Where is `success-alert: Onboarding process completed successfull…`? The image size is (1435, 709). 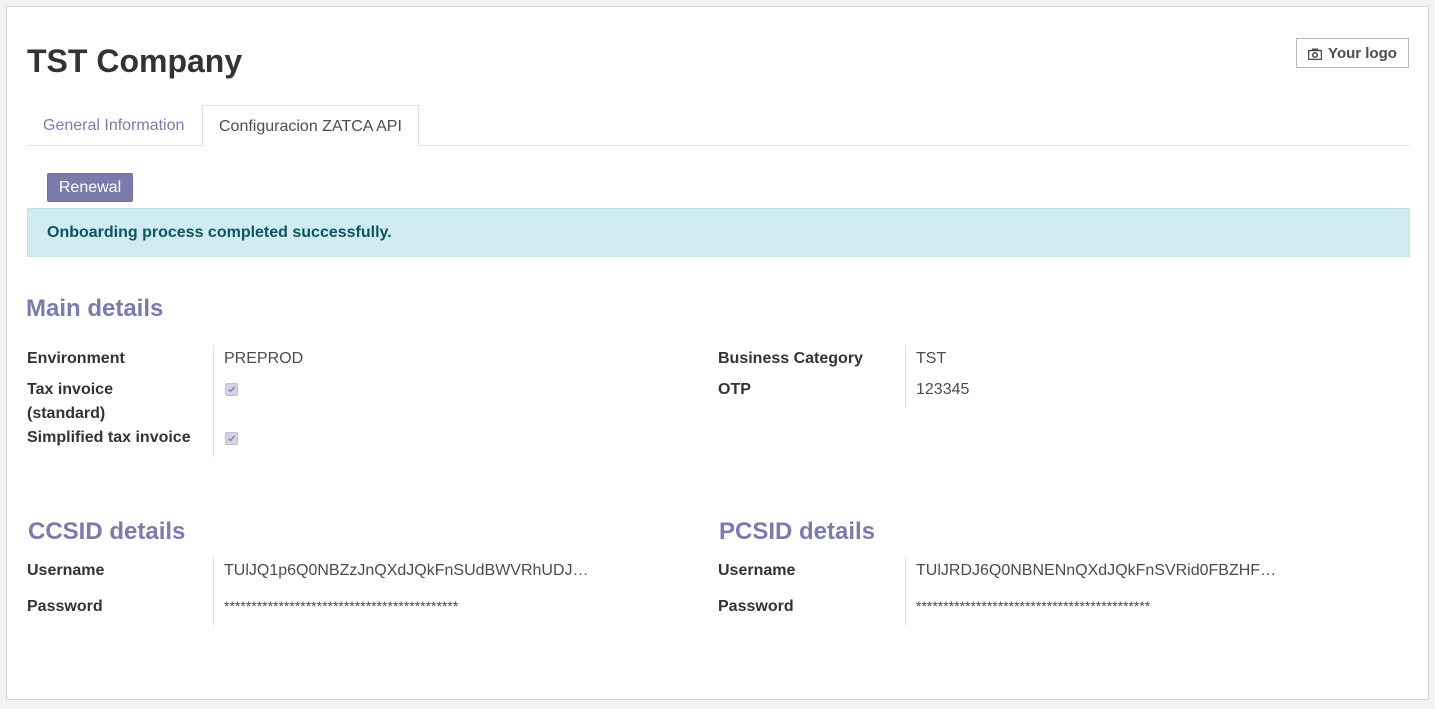 success-alert: Onboarding process completed successfull… is located at coordinates (718, 232).